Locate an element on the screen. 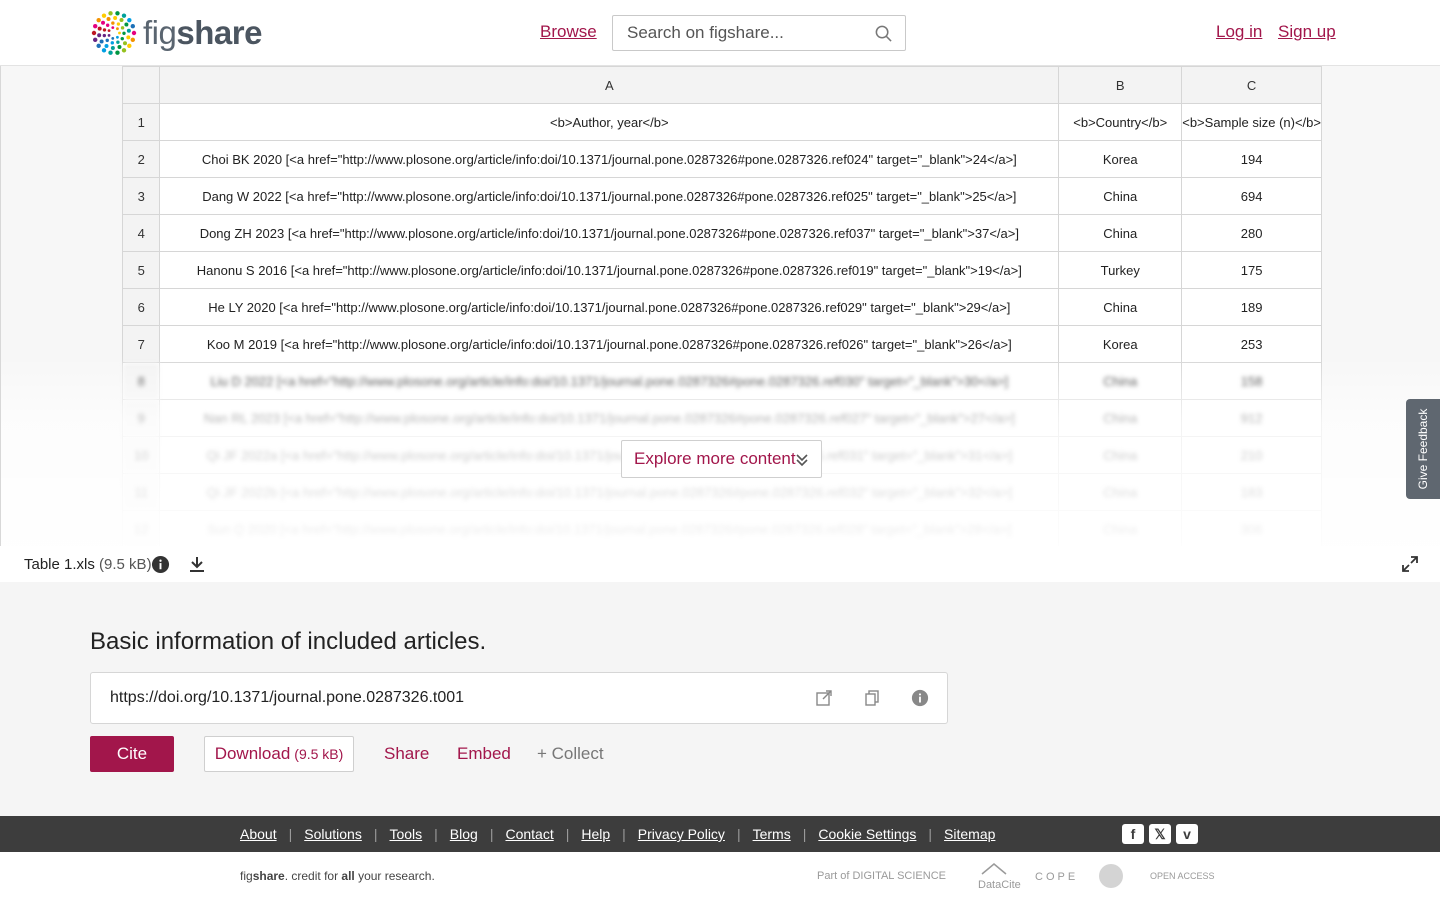 The width and height of the screenshot is (1440, 900). logo-wordmark: figshare is located at coordinates (202, 32).